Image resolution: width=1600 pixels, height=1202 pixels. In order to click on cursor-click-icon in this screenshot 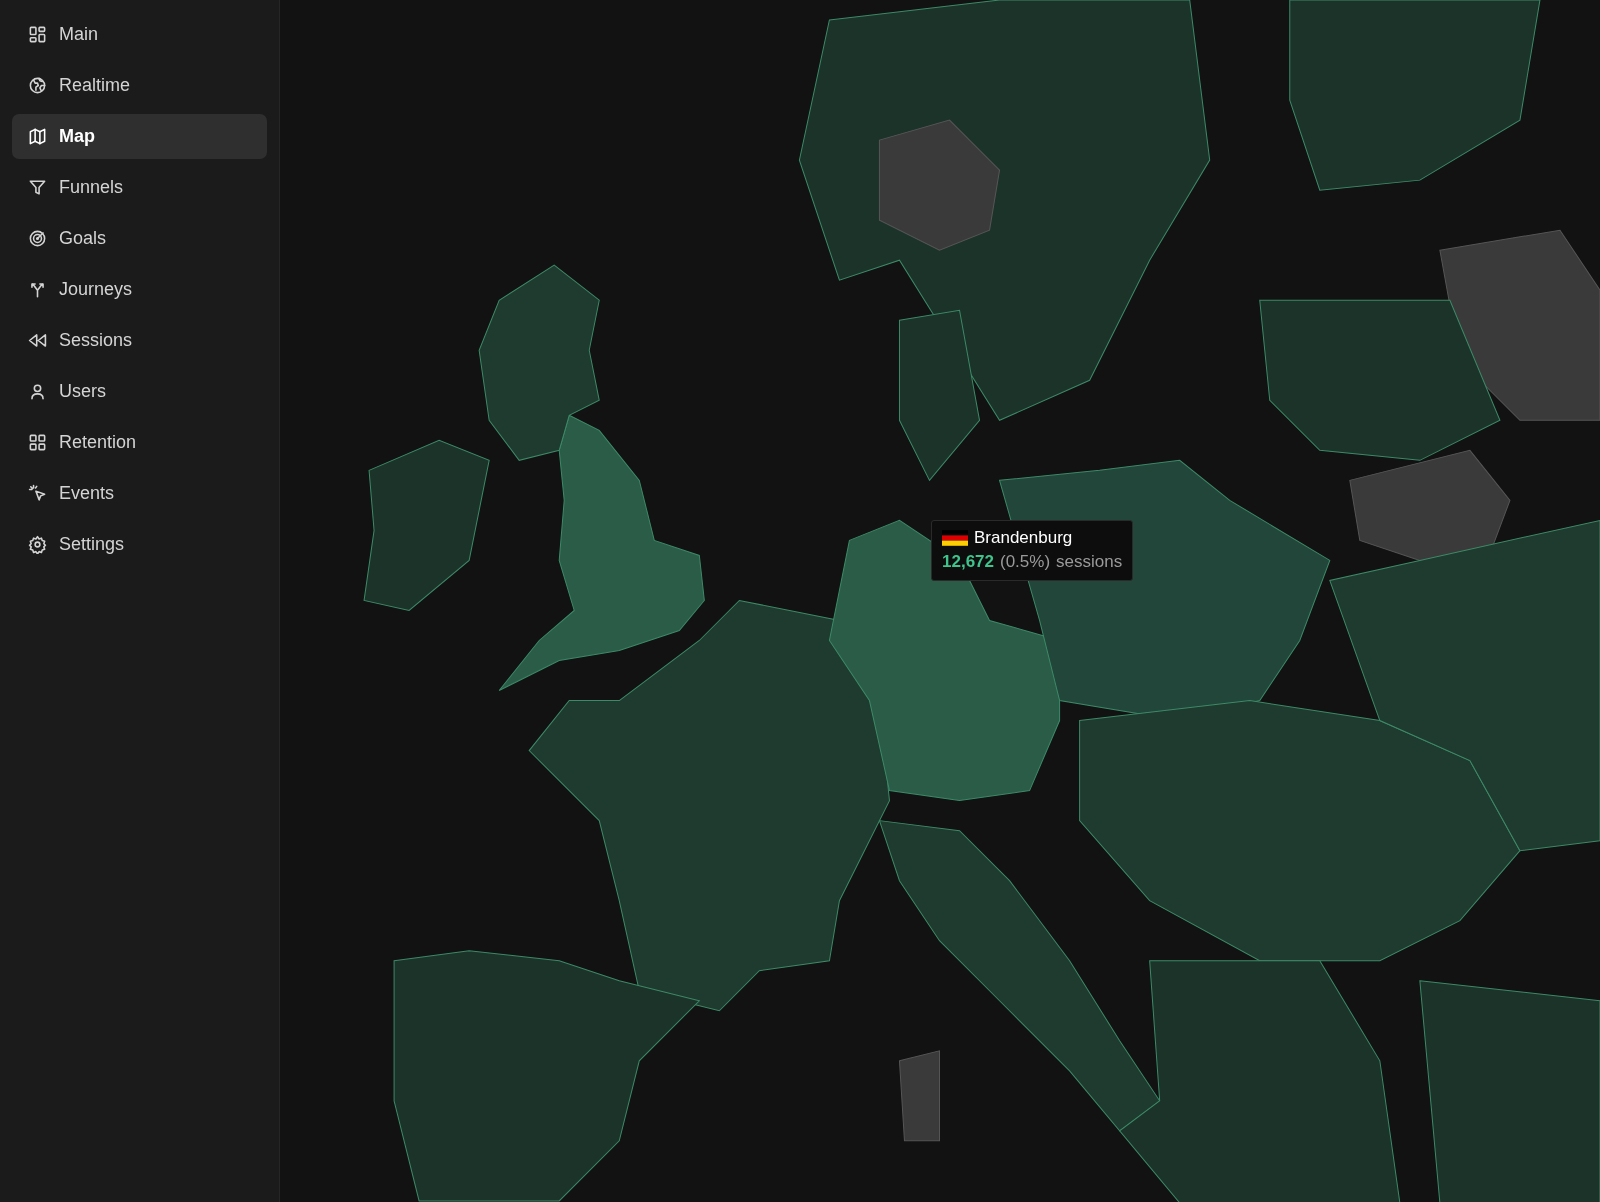, I will do `click(37, 493)`.